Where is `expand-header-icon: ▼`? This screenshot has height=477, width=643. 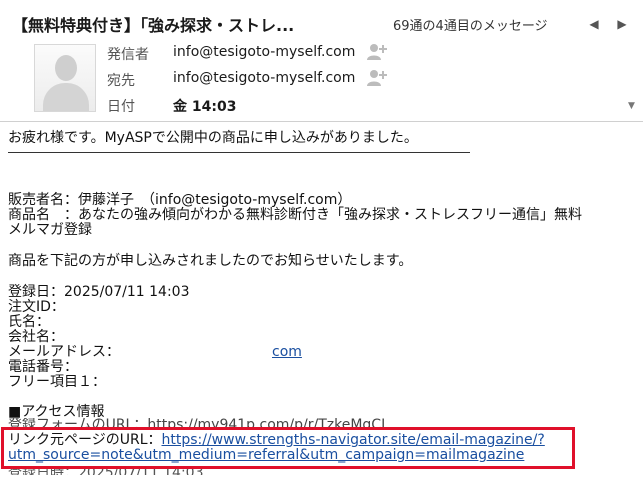 expand-header-icon: ▼ is located at coordinates (631, 106).